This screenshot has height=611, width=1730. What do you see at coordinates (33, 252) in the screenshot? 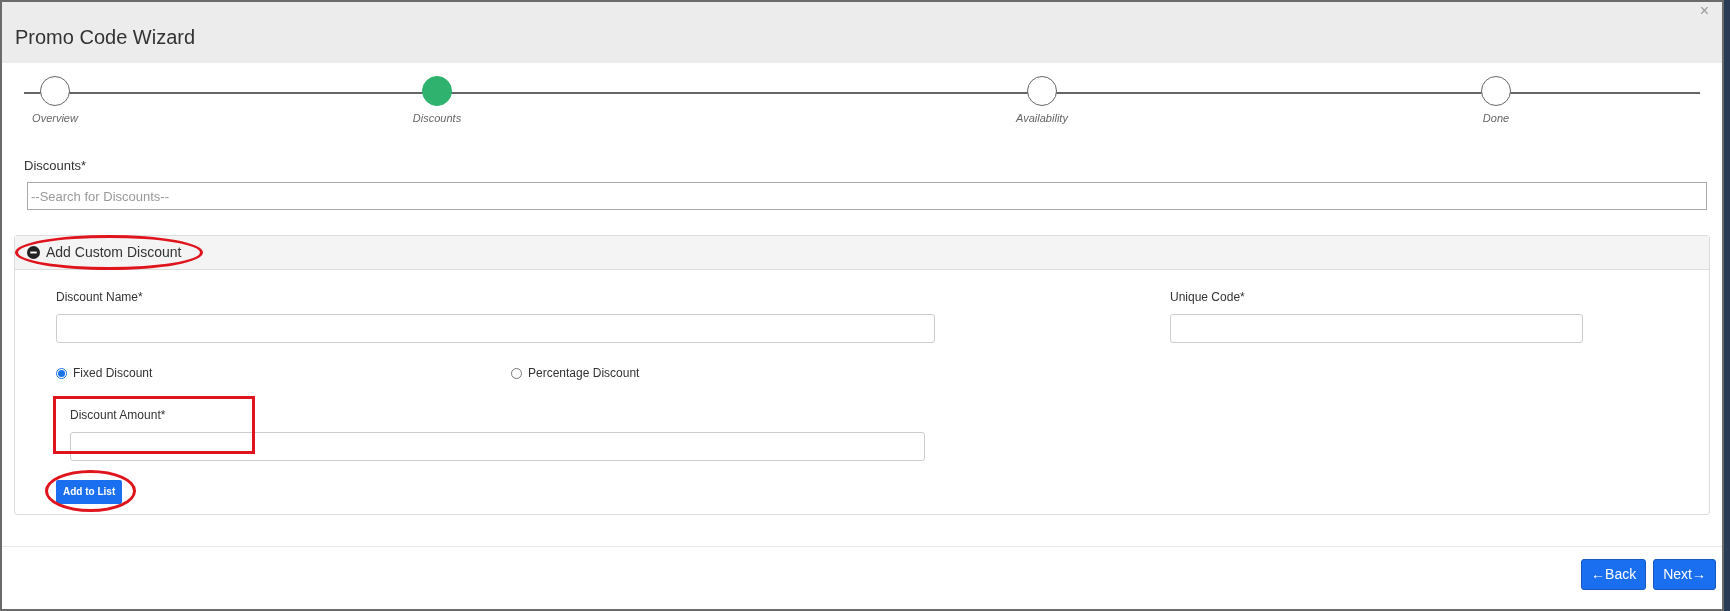
I see `minus-circle-icon` at bounding box center [33, 252].